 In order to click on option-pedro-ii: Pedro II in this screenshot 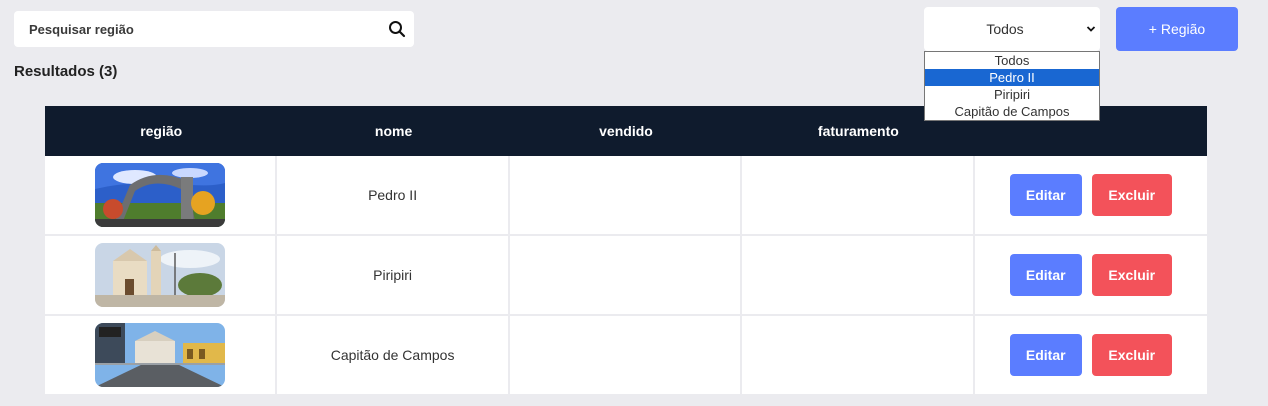, I will do `click(1012, 77)`.